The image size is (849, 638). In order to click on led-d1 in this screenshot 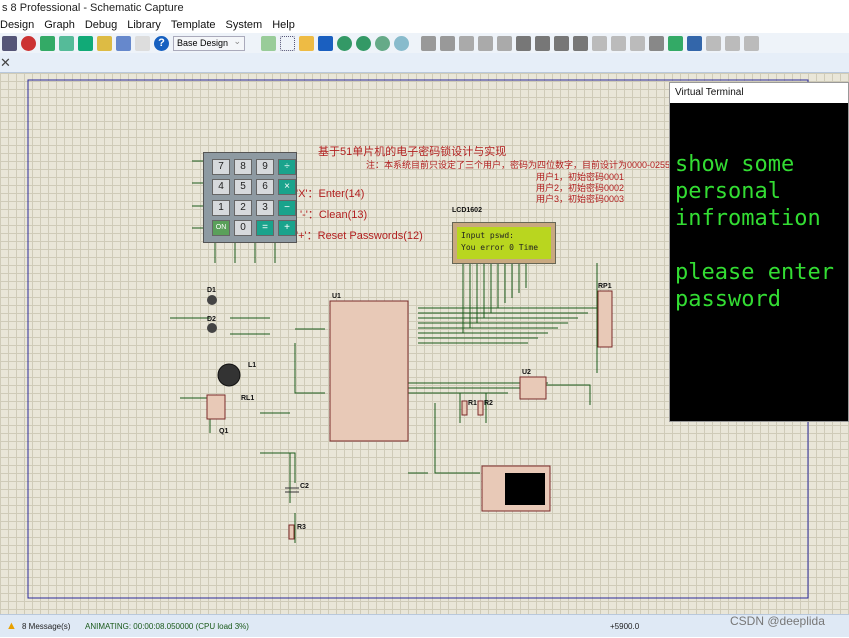, I will do `click(212, 300)`.